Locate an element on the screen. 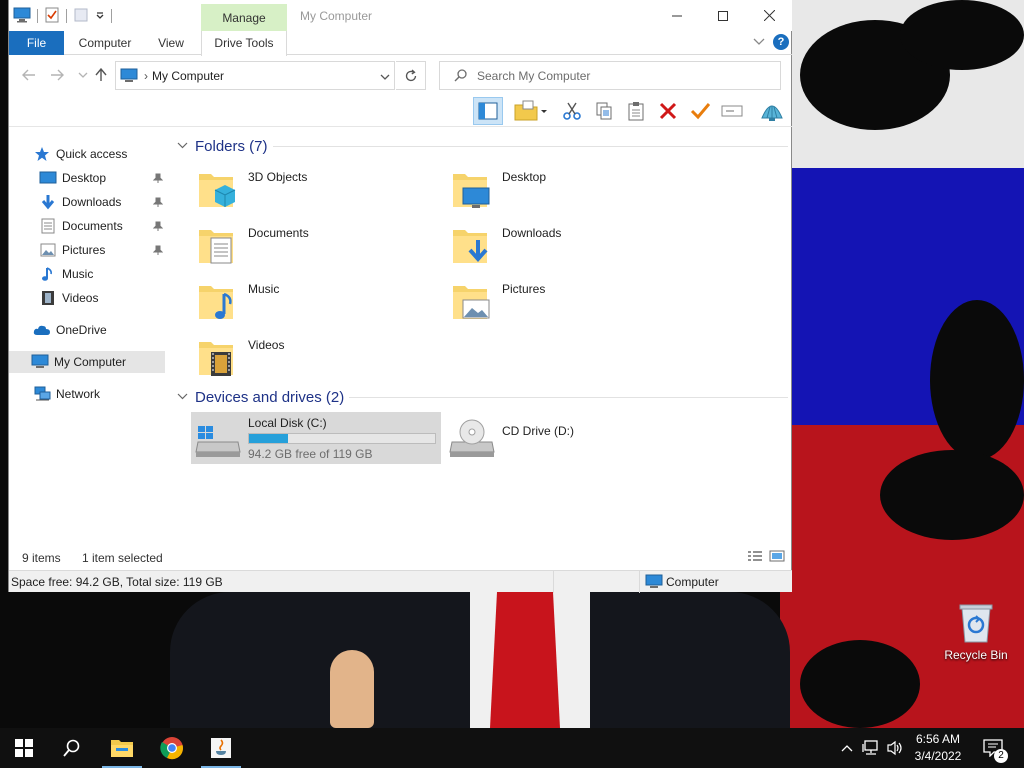  taskbar-chrome is located at coordinates (172, 748).